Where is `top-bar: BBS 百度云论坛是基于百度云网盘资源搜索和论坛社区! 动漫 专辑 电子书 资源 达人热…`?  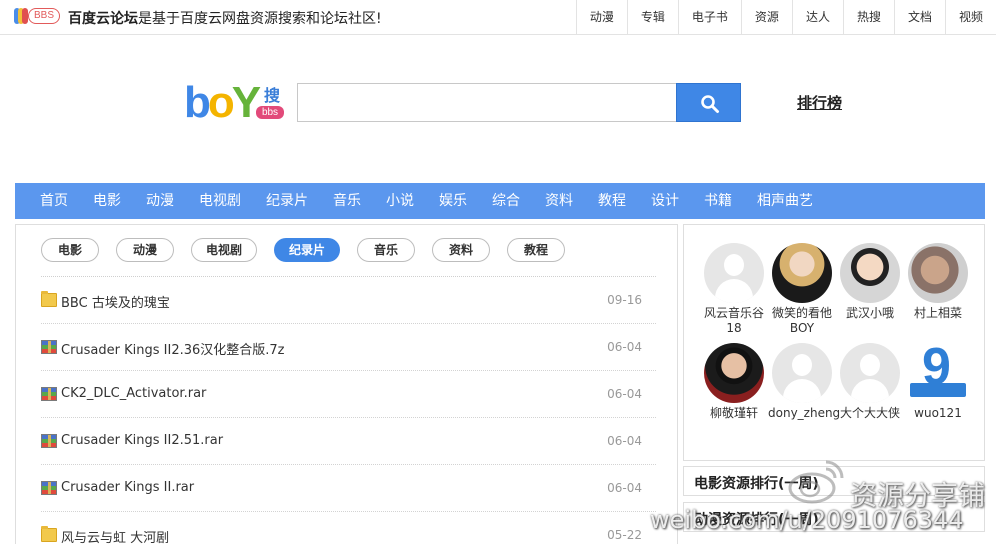 top-bar: BBS 百度云论坛是基于百度云网盘资源搜索和论坛社区! 动漫 专辑 电子书 资源 达人热… is located at coordinates (498, 17).